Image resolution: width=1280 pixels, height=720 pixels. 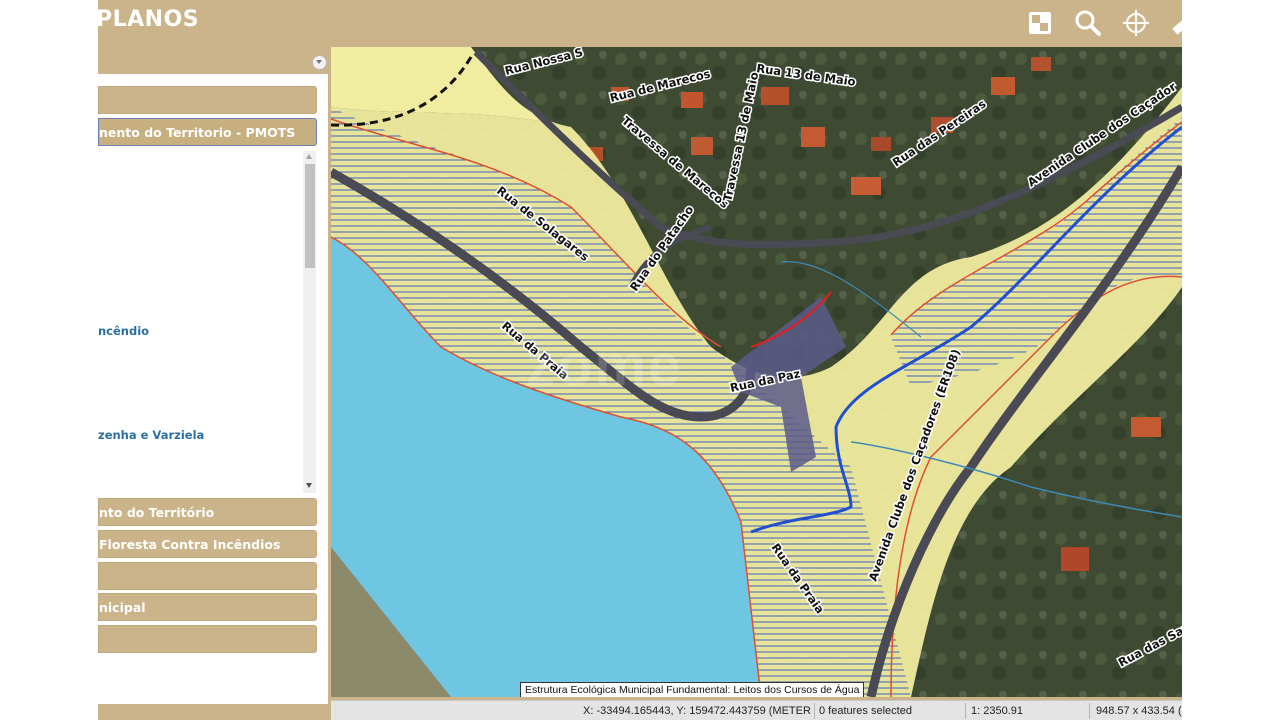 I want to click on section-header: Floresta Contra Incêndios, so click(x=207, y=544).